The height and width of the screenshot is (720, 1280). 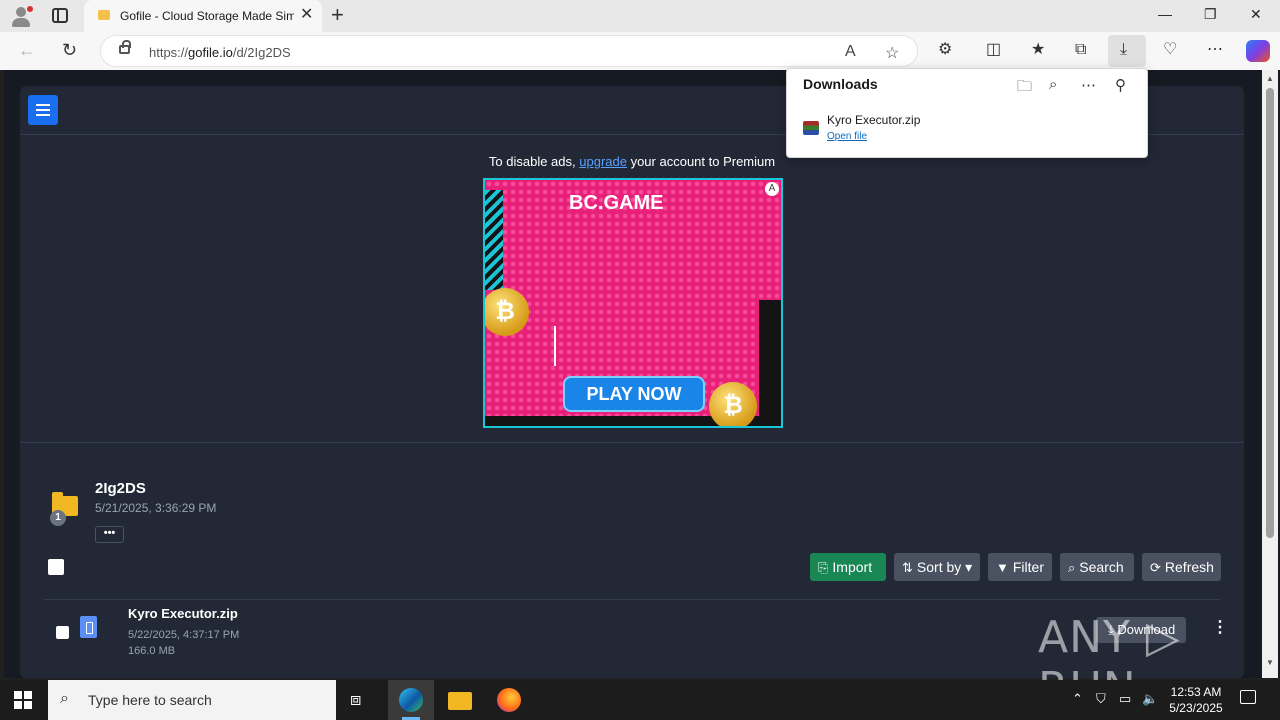 What do you see at coordinates (634, 394) in the screenshot?
I see `ad-play-now-button: PLAY NOW` at bounding box center [634, 394].